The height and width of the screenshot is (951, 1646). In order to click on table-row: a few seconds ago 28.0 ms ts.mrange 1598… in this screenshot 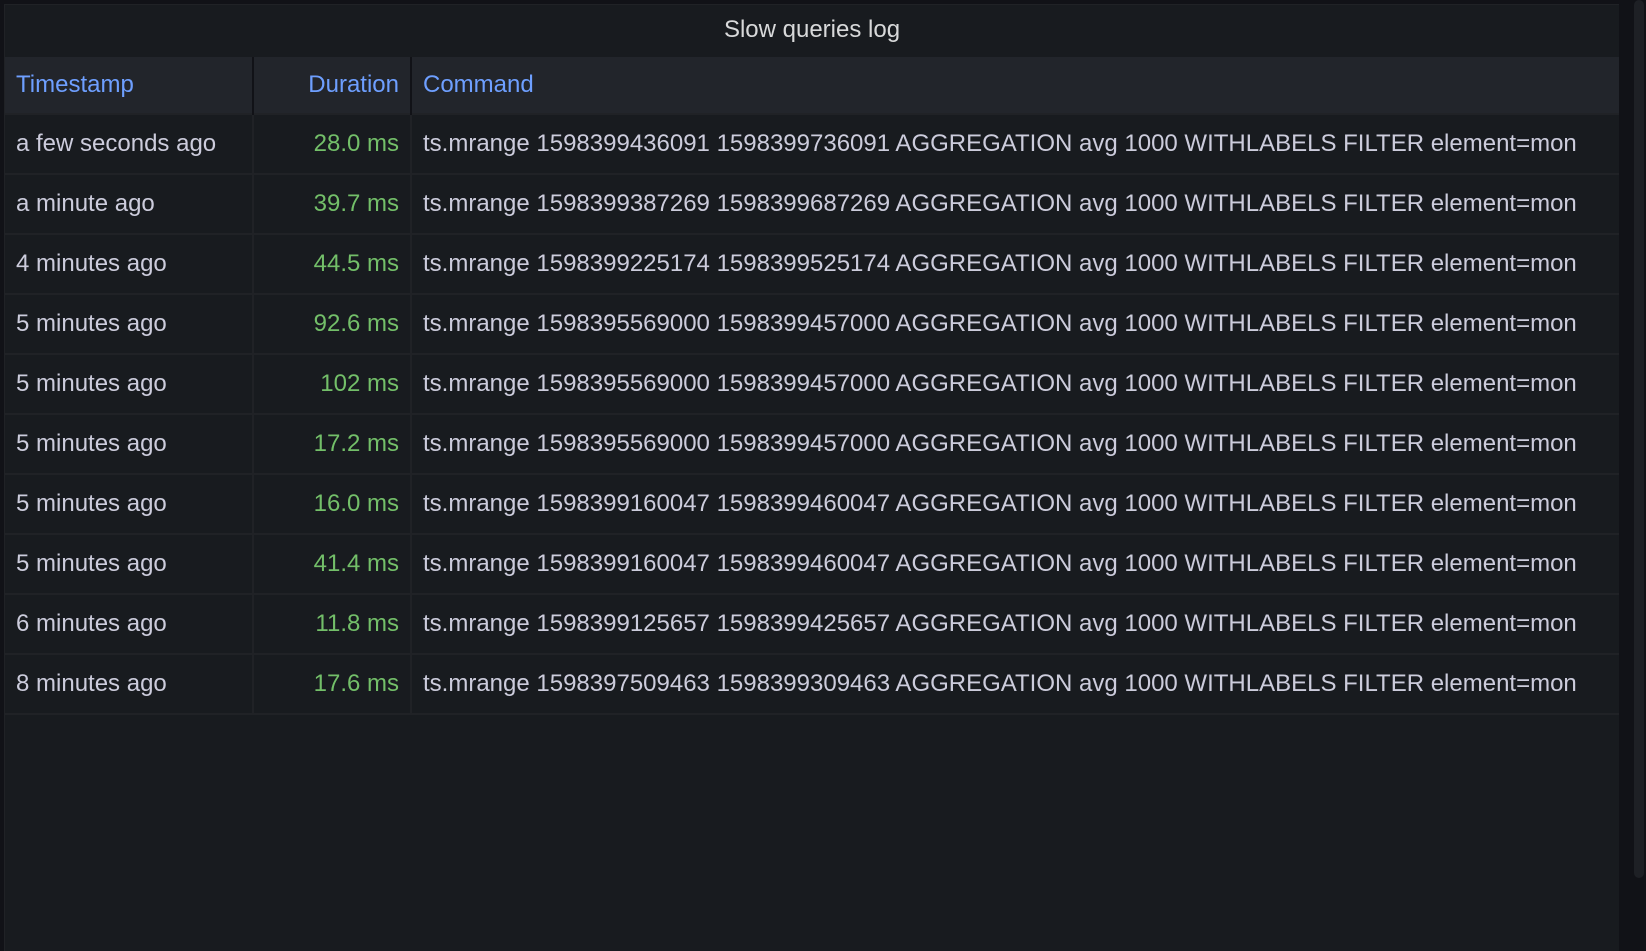, I will do `click(812, 143)`.